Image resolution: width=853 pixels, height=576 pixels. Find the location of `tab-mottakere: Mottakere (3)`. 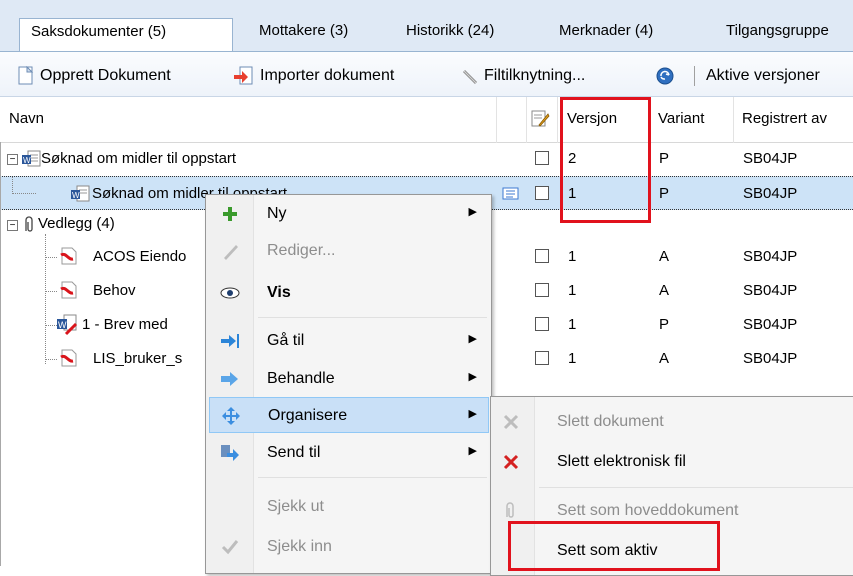

tab-mottakere: Mottakere (3) is located at coordinates (298, 31).